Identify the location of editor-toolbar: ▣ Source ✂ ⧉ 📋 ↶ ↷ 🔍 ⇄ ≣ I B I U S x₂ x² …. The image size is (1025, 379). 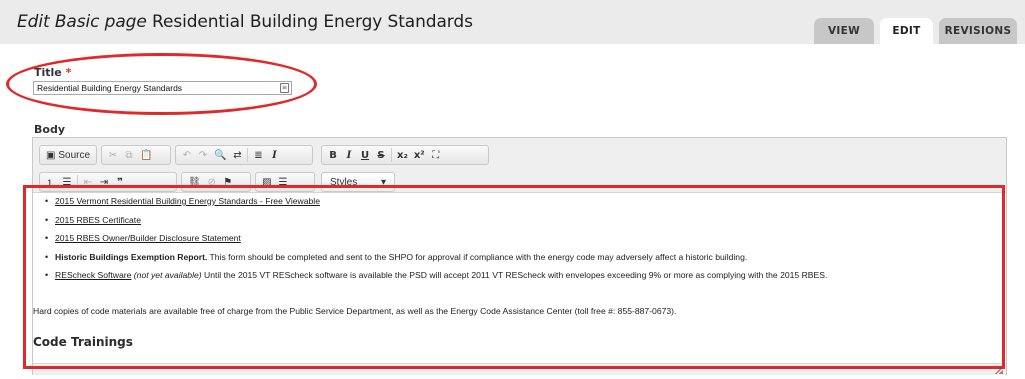
(519, 165).